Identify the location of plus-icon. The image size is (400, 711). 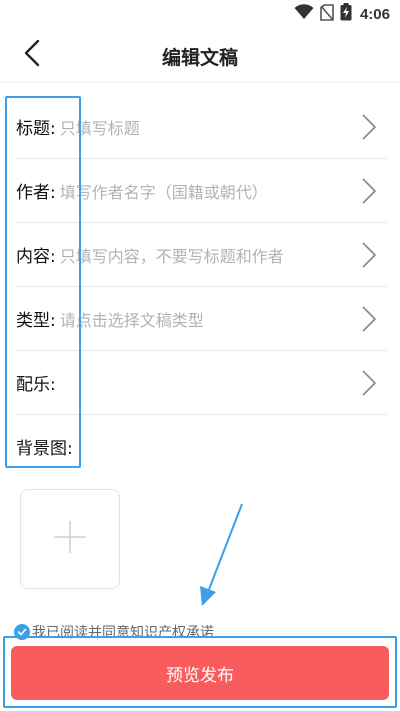
(70, 539).